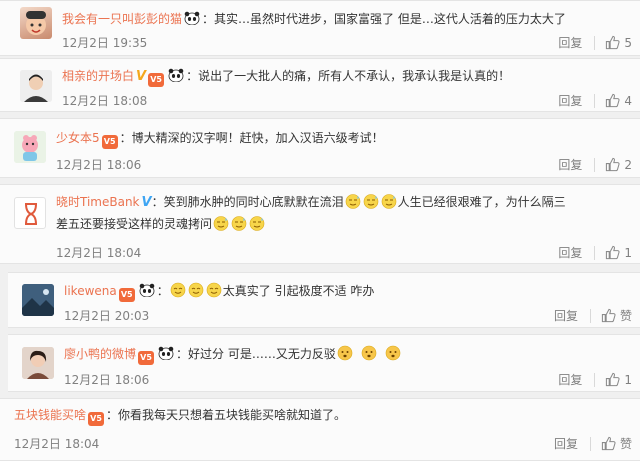 This screenshot has height=461, width=640. What do you see at coordinates (90, 291) in the screenshot?
I see `username: likewena` at bounding box center [90, 291].